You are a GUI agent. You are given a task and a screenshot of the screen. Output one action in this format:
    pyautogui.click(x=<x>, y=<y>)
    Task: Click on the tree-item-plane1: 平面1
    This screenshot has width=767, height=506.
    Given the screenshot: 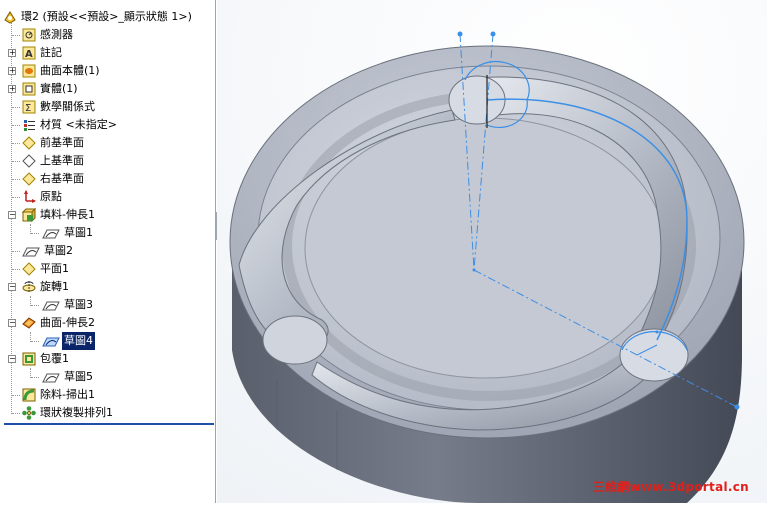 What is the action you would take?
    pyautogui.click(x=107, y=269)
    